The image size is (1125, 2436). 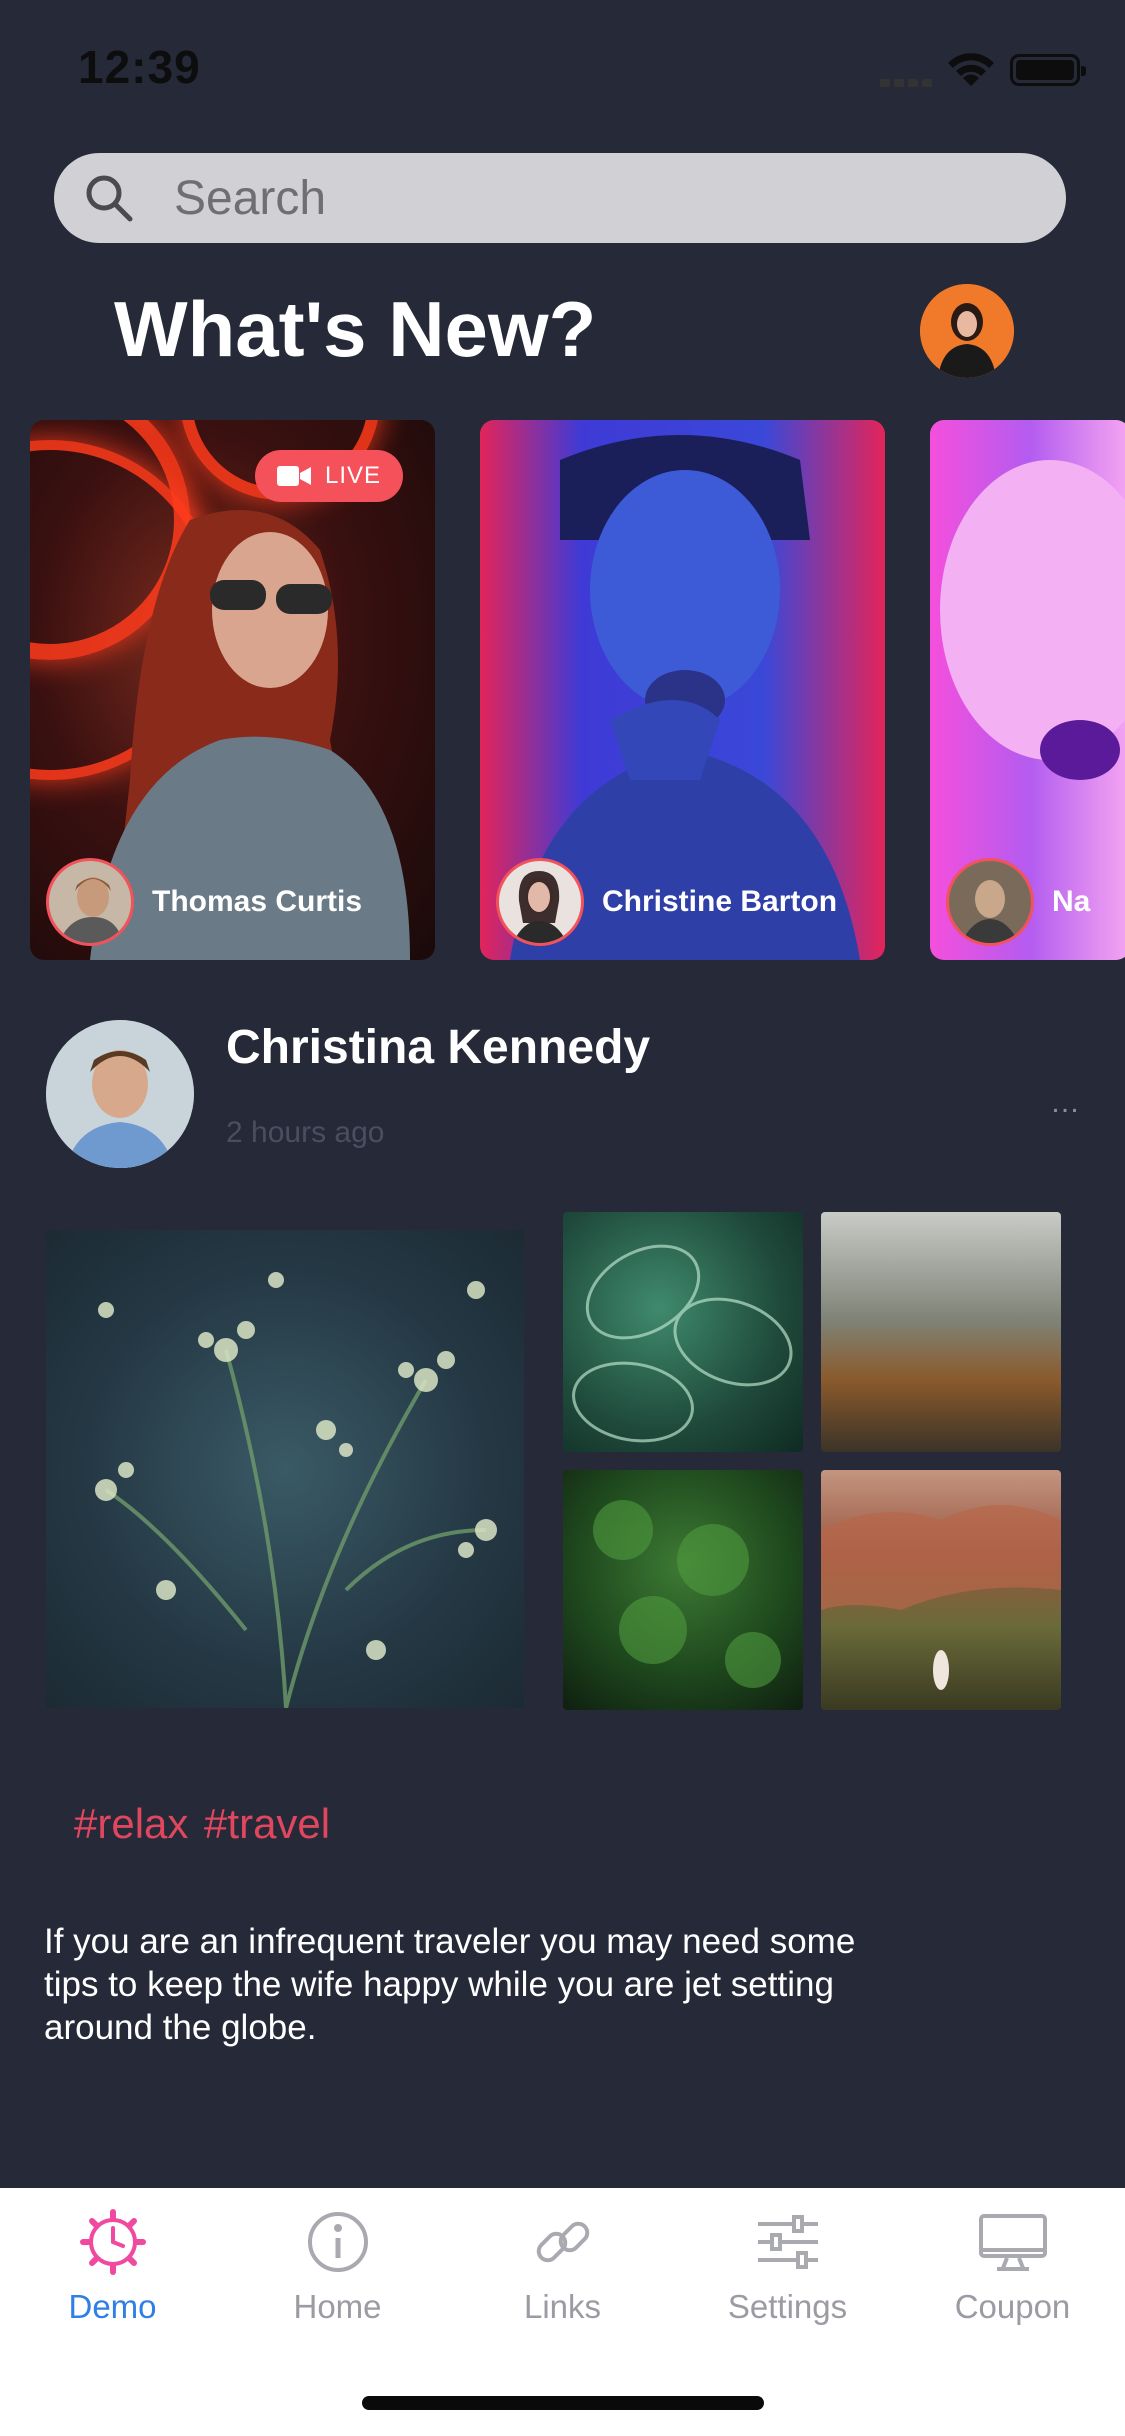 I want to click on story-name: Christine Barton, so click(x=720, y=901).